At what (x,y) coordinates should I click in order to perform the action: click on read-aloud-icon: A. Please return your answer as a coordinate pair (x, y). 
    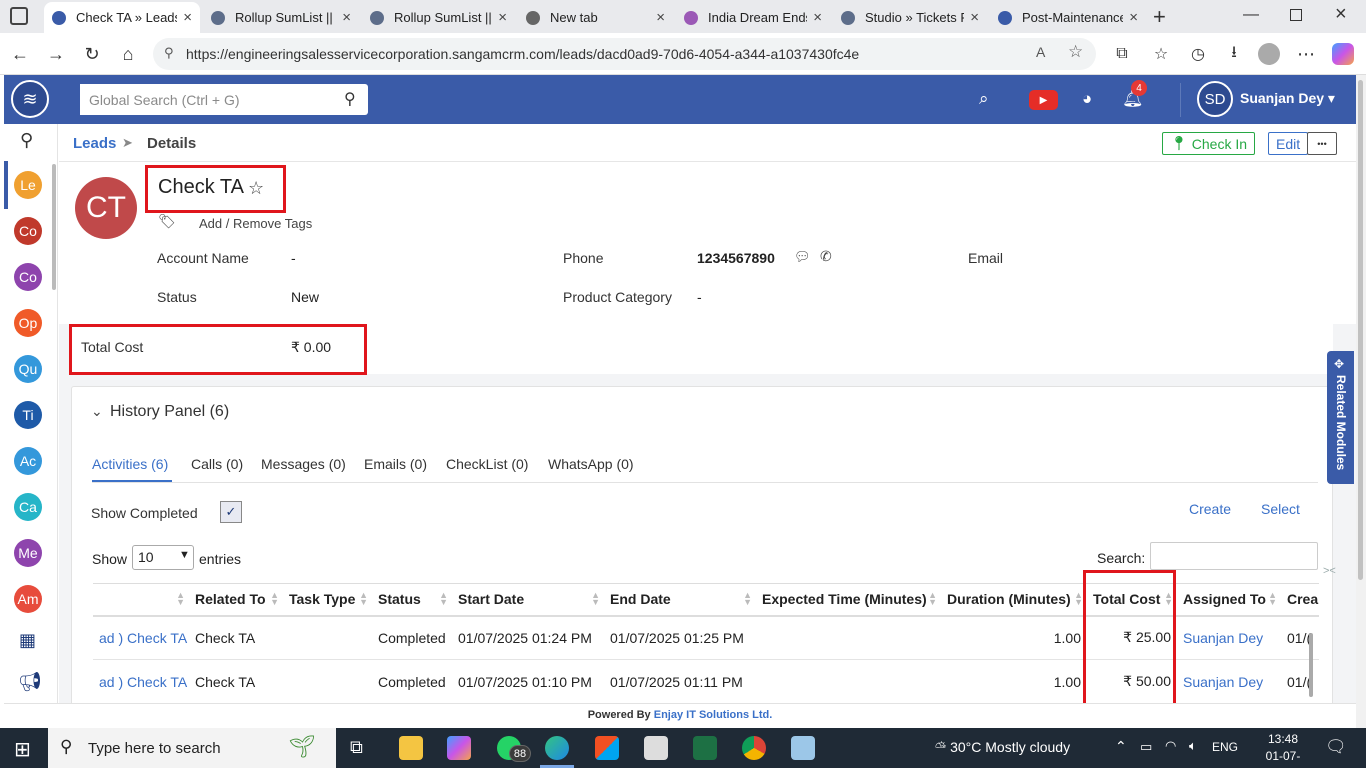
    Looking at the image, I should click on (1040, 52).